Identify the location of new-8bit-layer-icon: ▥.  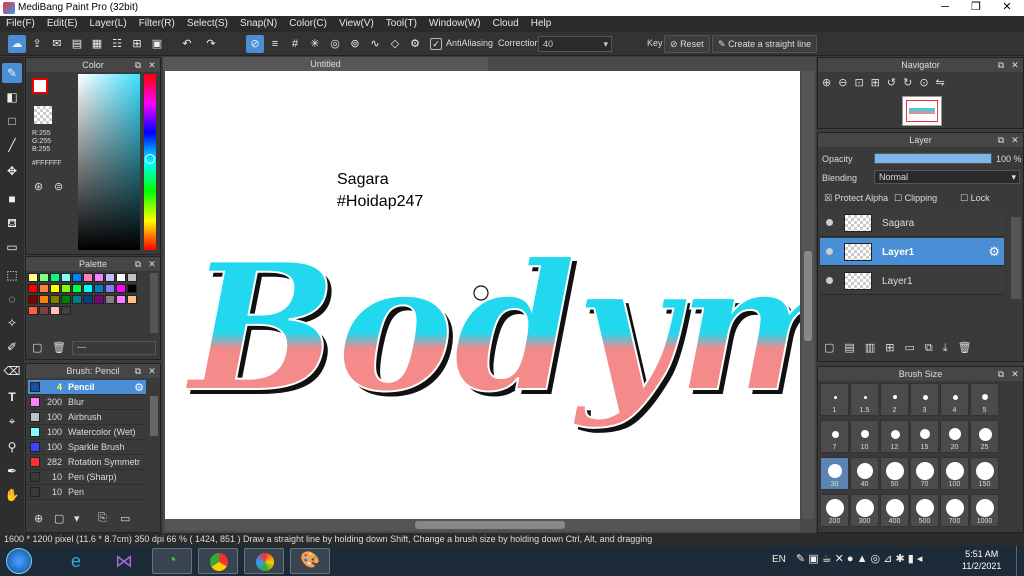
(875, 348).